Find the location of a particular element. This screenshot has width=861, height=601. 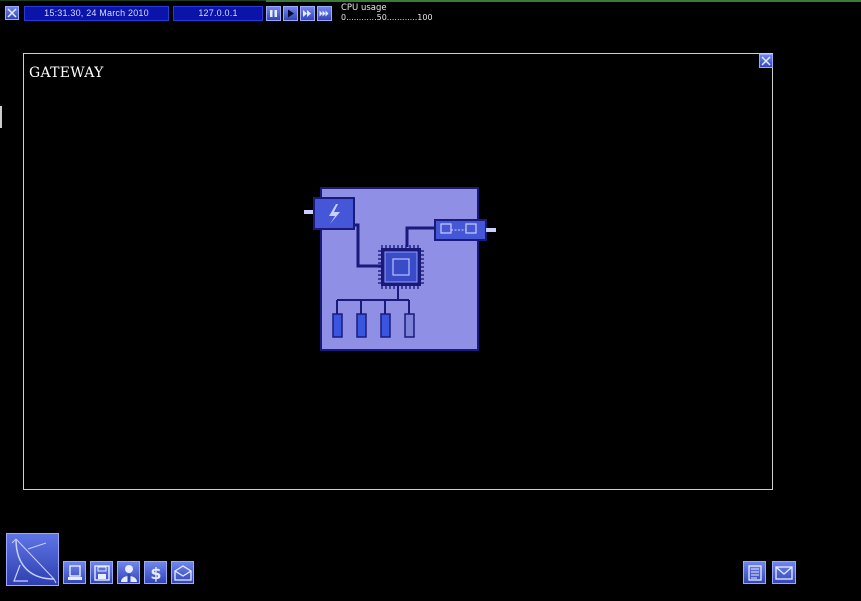

email-button is located at coordinates (784, 572).